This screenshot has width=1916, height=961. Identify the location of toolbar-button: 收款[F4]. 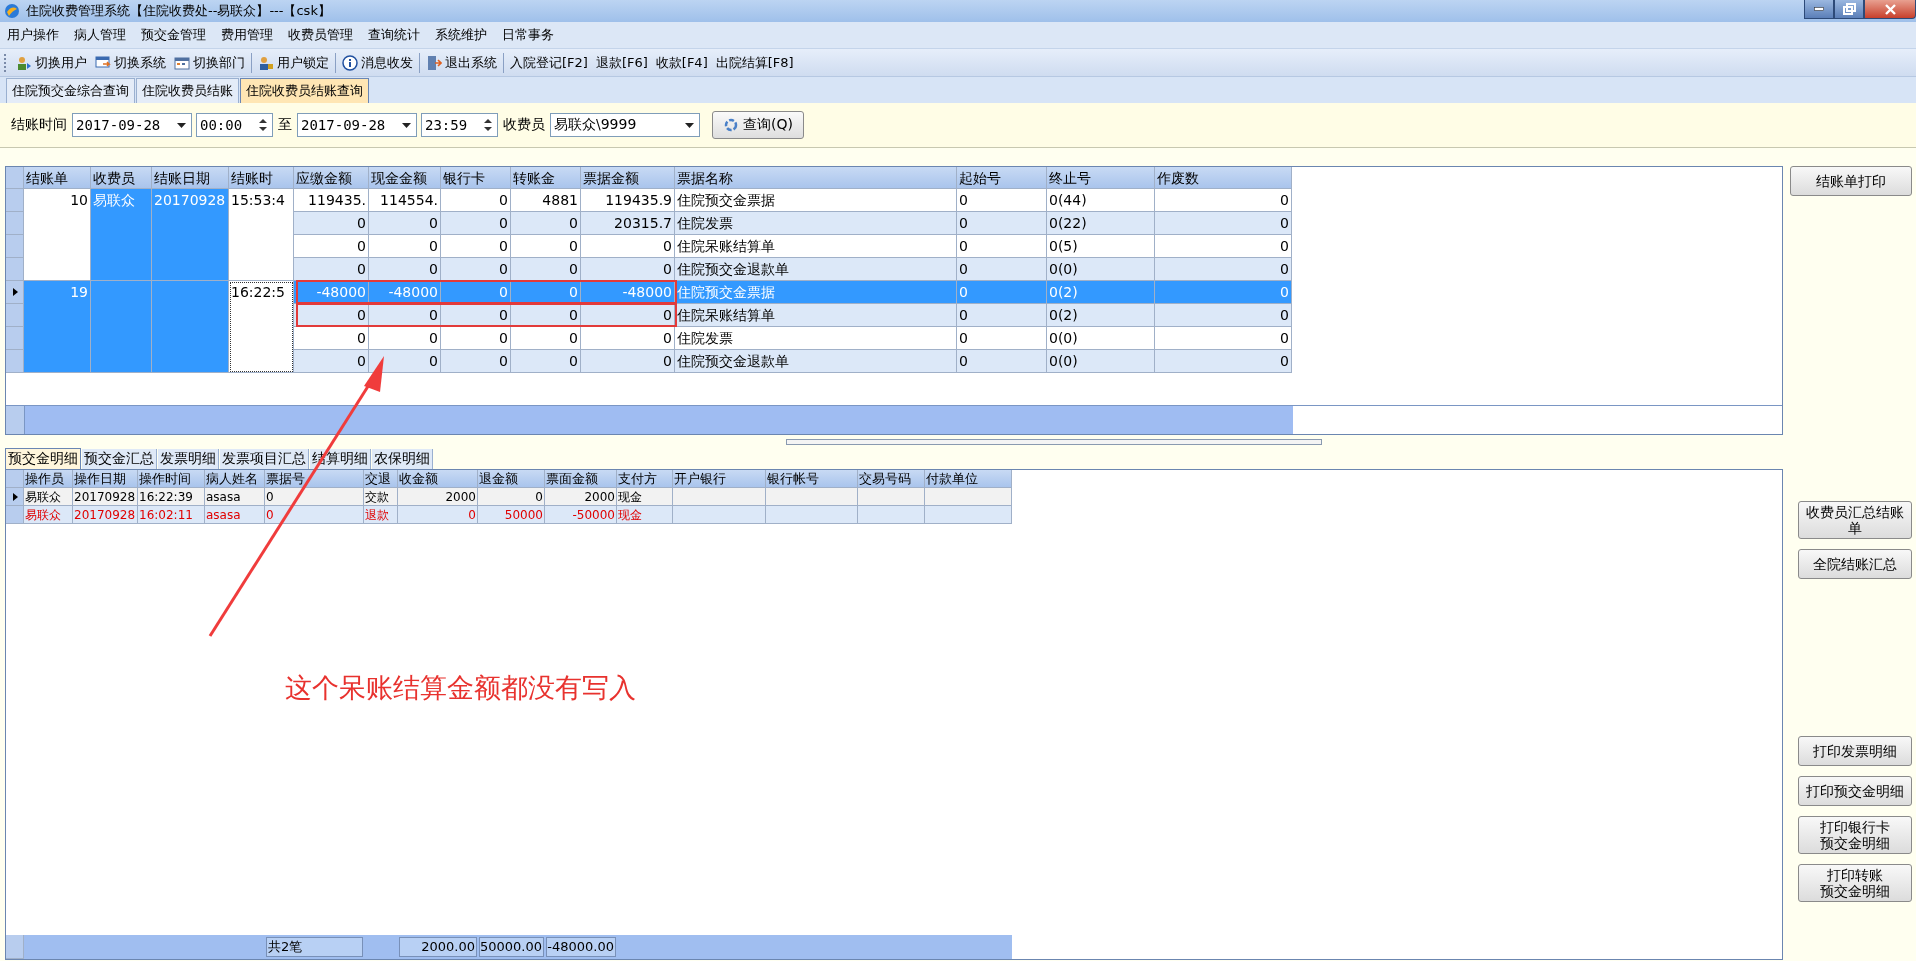
(681, 62).